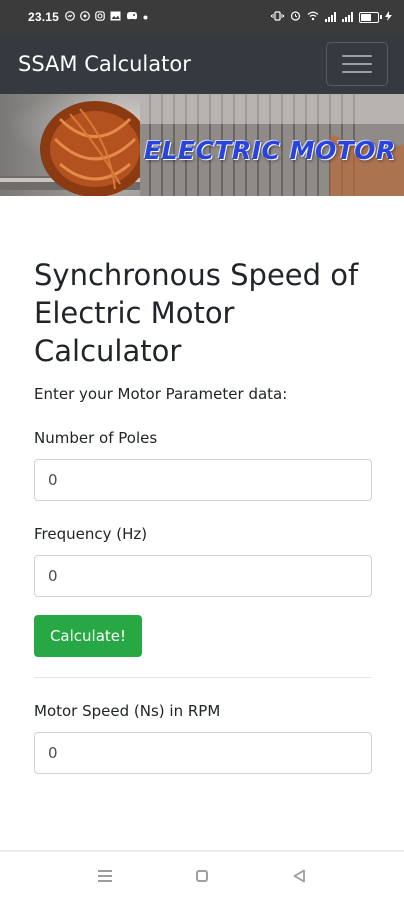 This screenshot has width=404, height=900. Describe the element at coordinates (96, 438) in the screenshot. I see `poles-label: Number of Poles` at that location.